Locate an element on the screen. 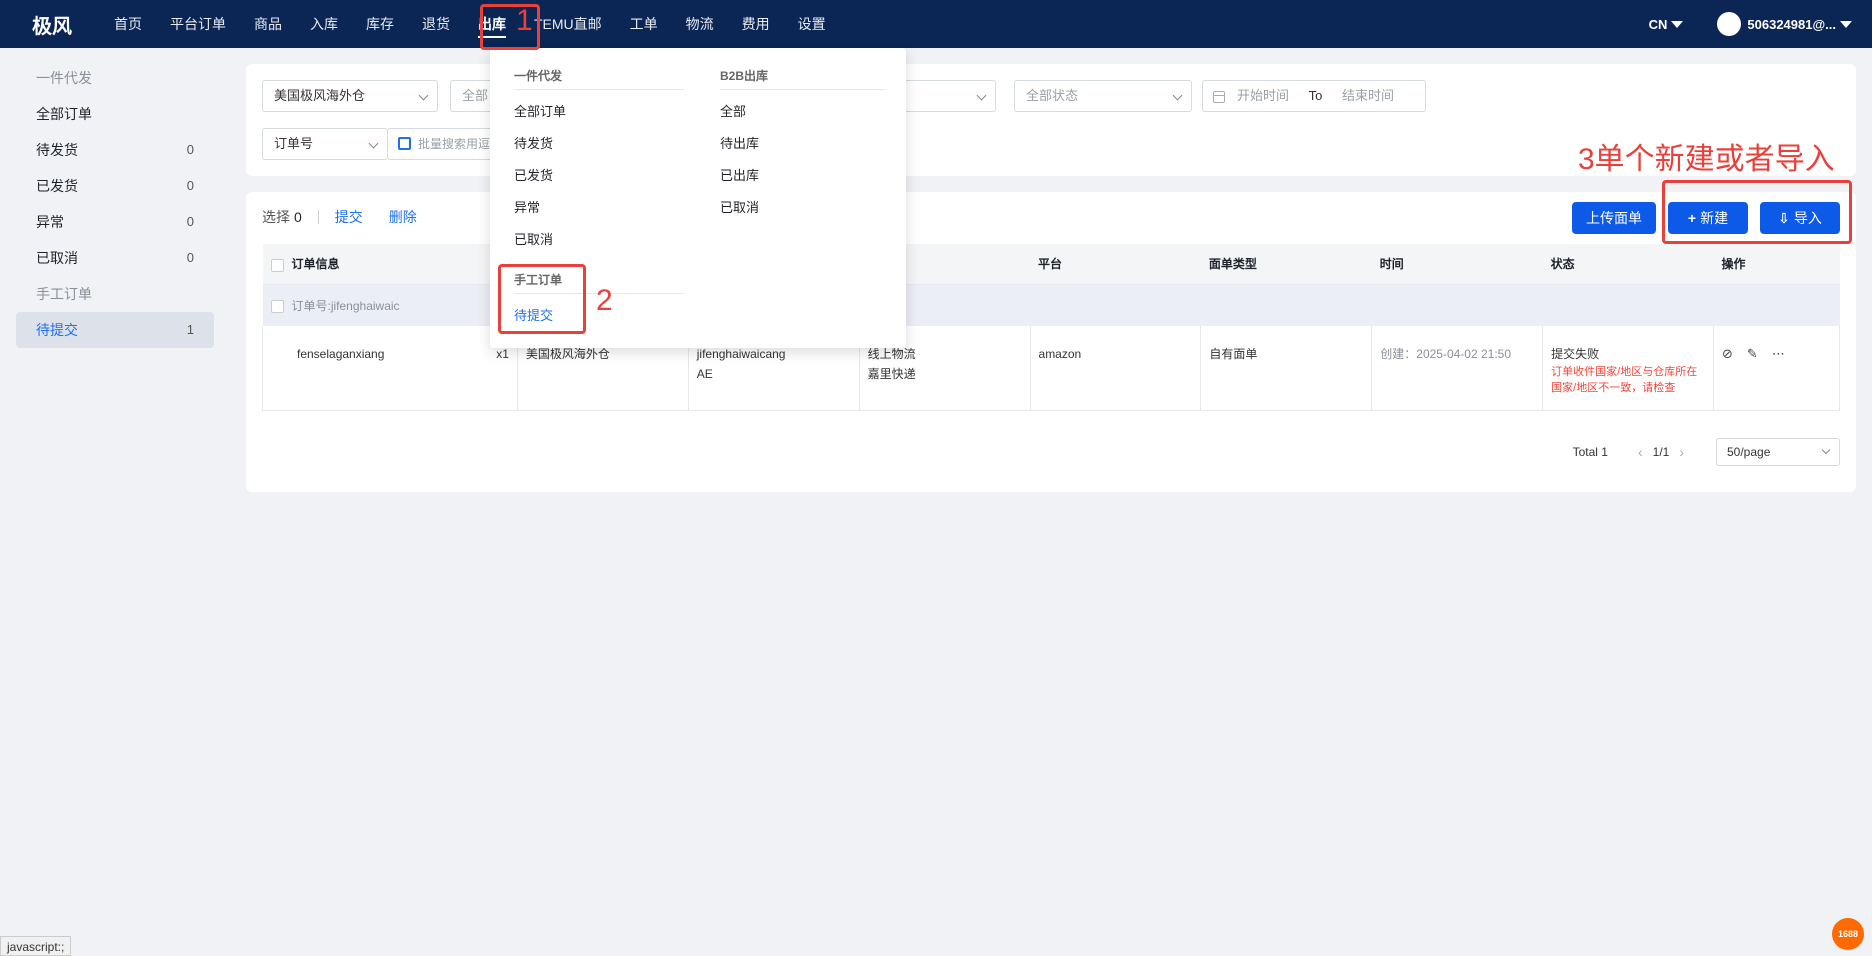 The image size is (1872, 956). page-size-value: 50/page is located at coordinates (1749, 452).